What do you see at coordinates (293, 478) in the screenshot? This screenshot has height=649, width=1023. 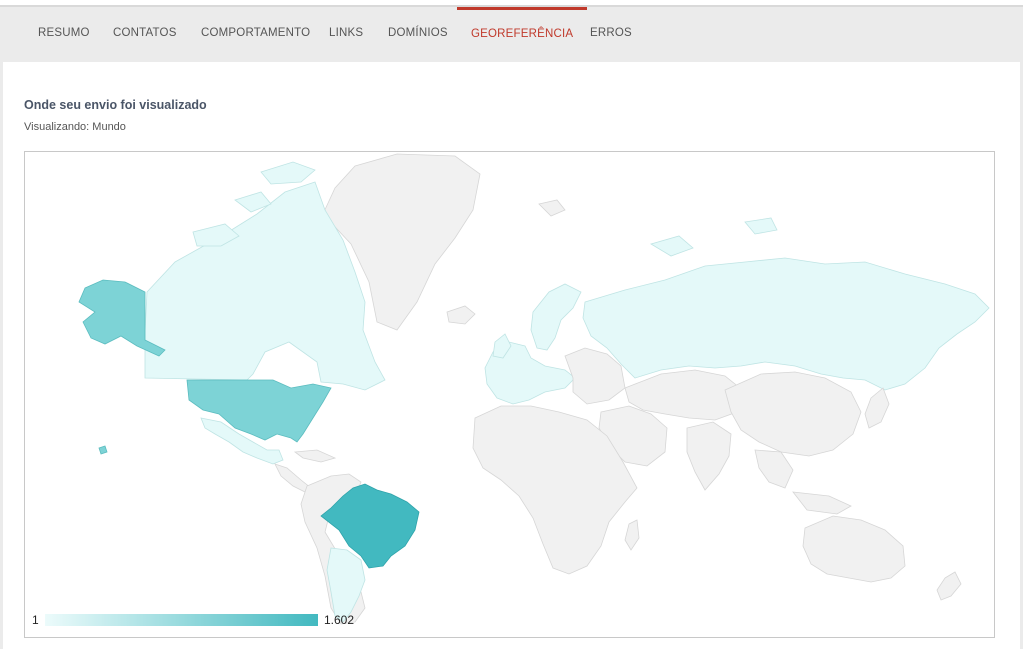 I see `map-central-america` at bounding box center [293, 478].